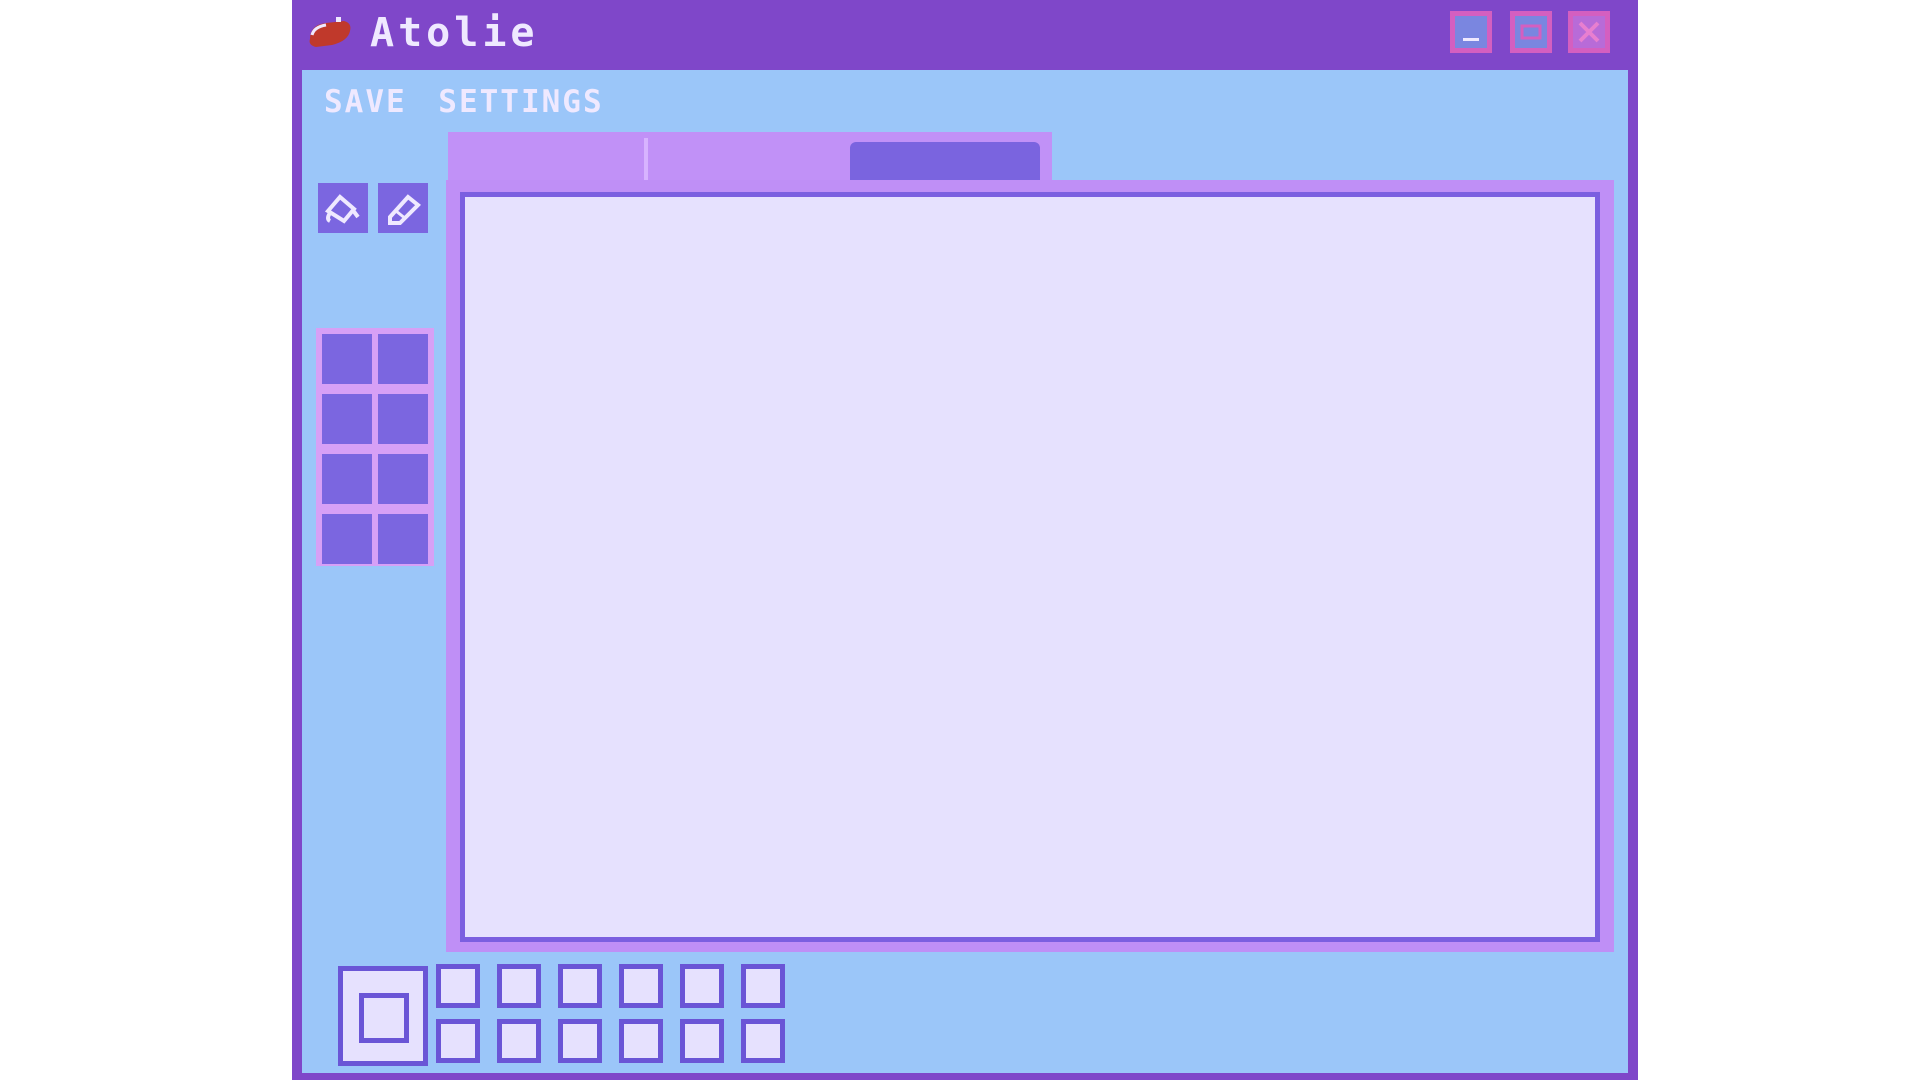 The width and height of the screenshot is (1920, 1080). I want to click on close-icon, so click(1589, 32).